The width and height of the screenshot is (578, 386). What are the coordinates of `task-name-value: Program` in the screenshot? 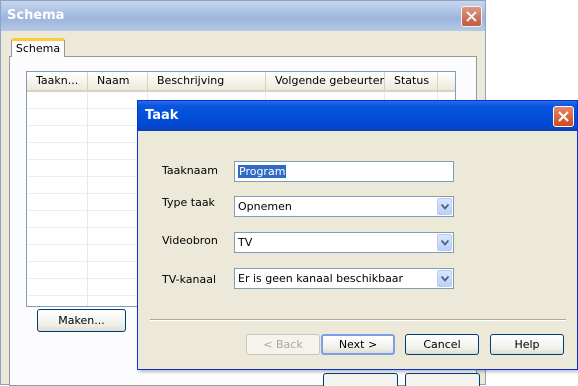 It's located at (262, 171).